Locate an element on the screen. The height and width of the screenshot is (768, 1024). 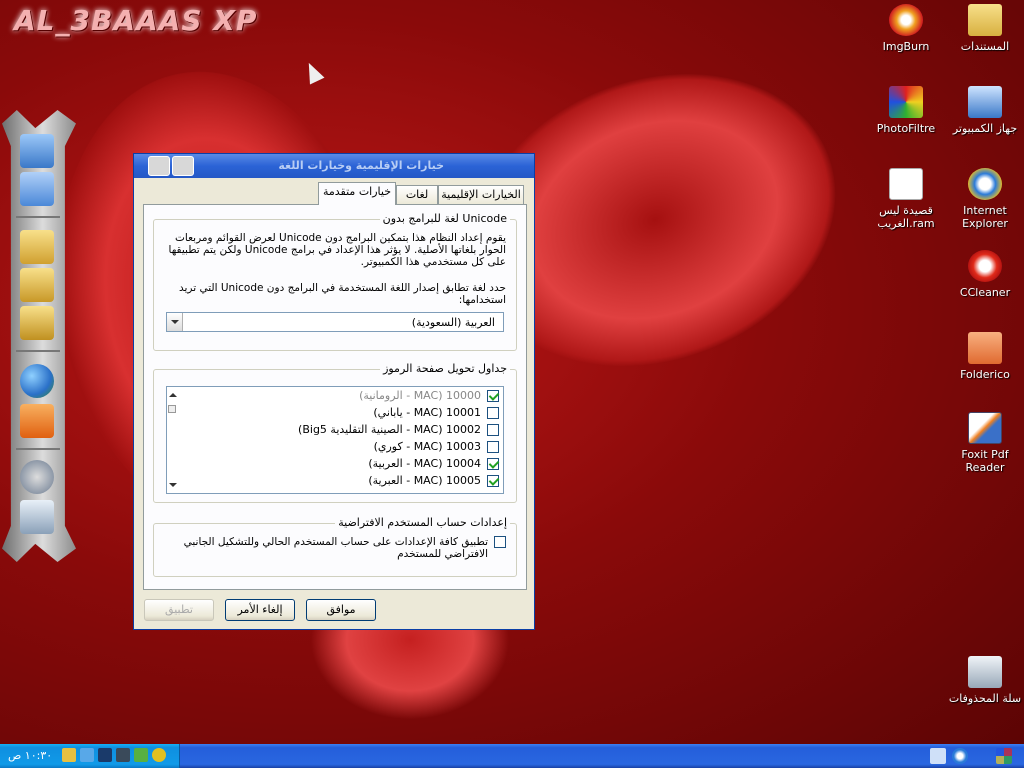
list-item-label: 10000 (MAC - الرومانية) is located at coordinates (420, 395).